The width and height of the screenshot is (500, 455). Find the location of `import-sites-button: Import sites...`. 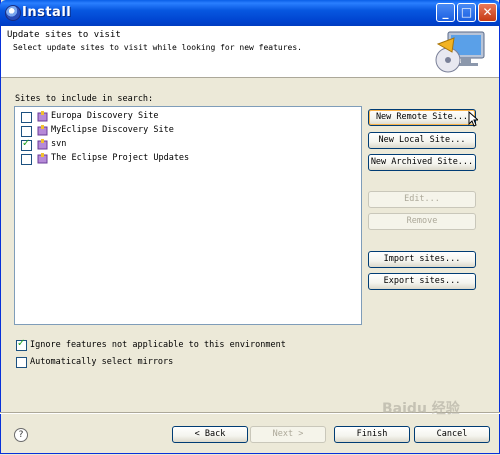

import-sites-button: Import sites... is located at coordinates (422, 259).